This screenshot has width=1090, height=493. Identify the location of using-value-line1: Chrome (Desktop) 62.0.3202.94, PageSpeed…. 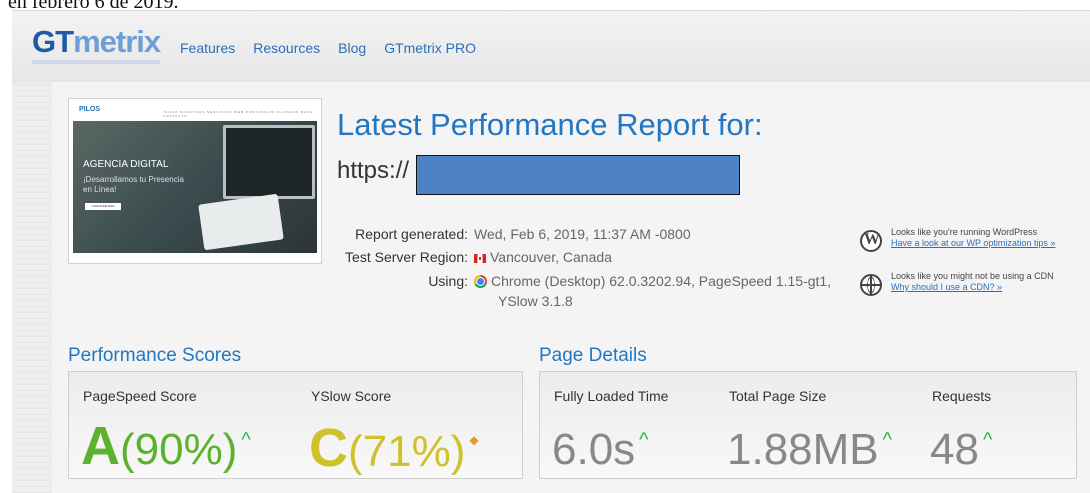
(661, 281).